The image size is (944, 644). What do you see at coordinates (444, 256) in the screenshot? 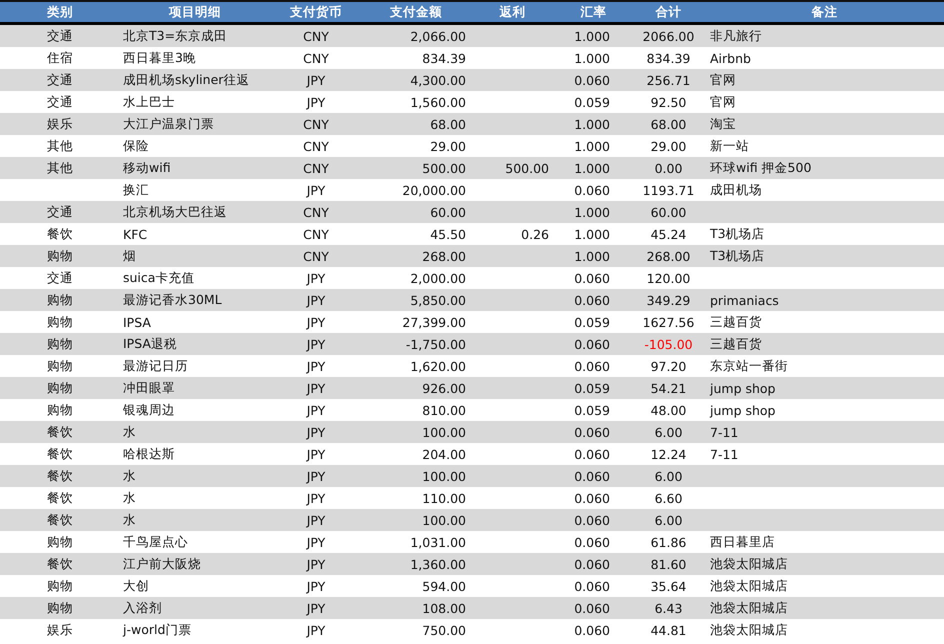
I see `table-cell-text: 268.00` at bounding box center [444, 256].